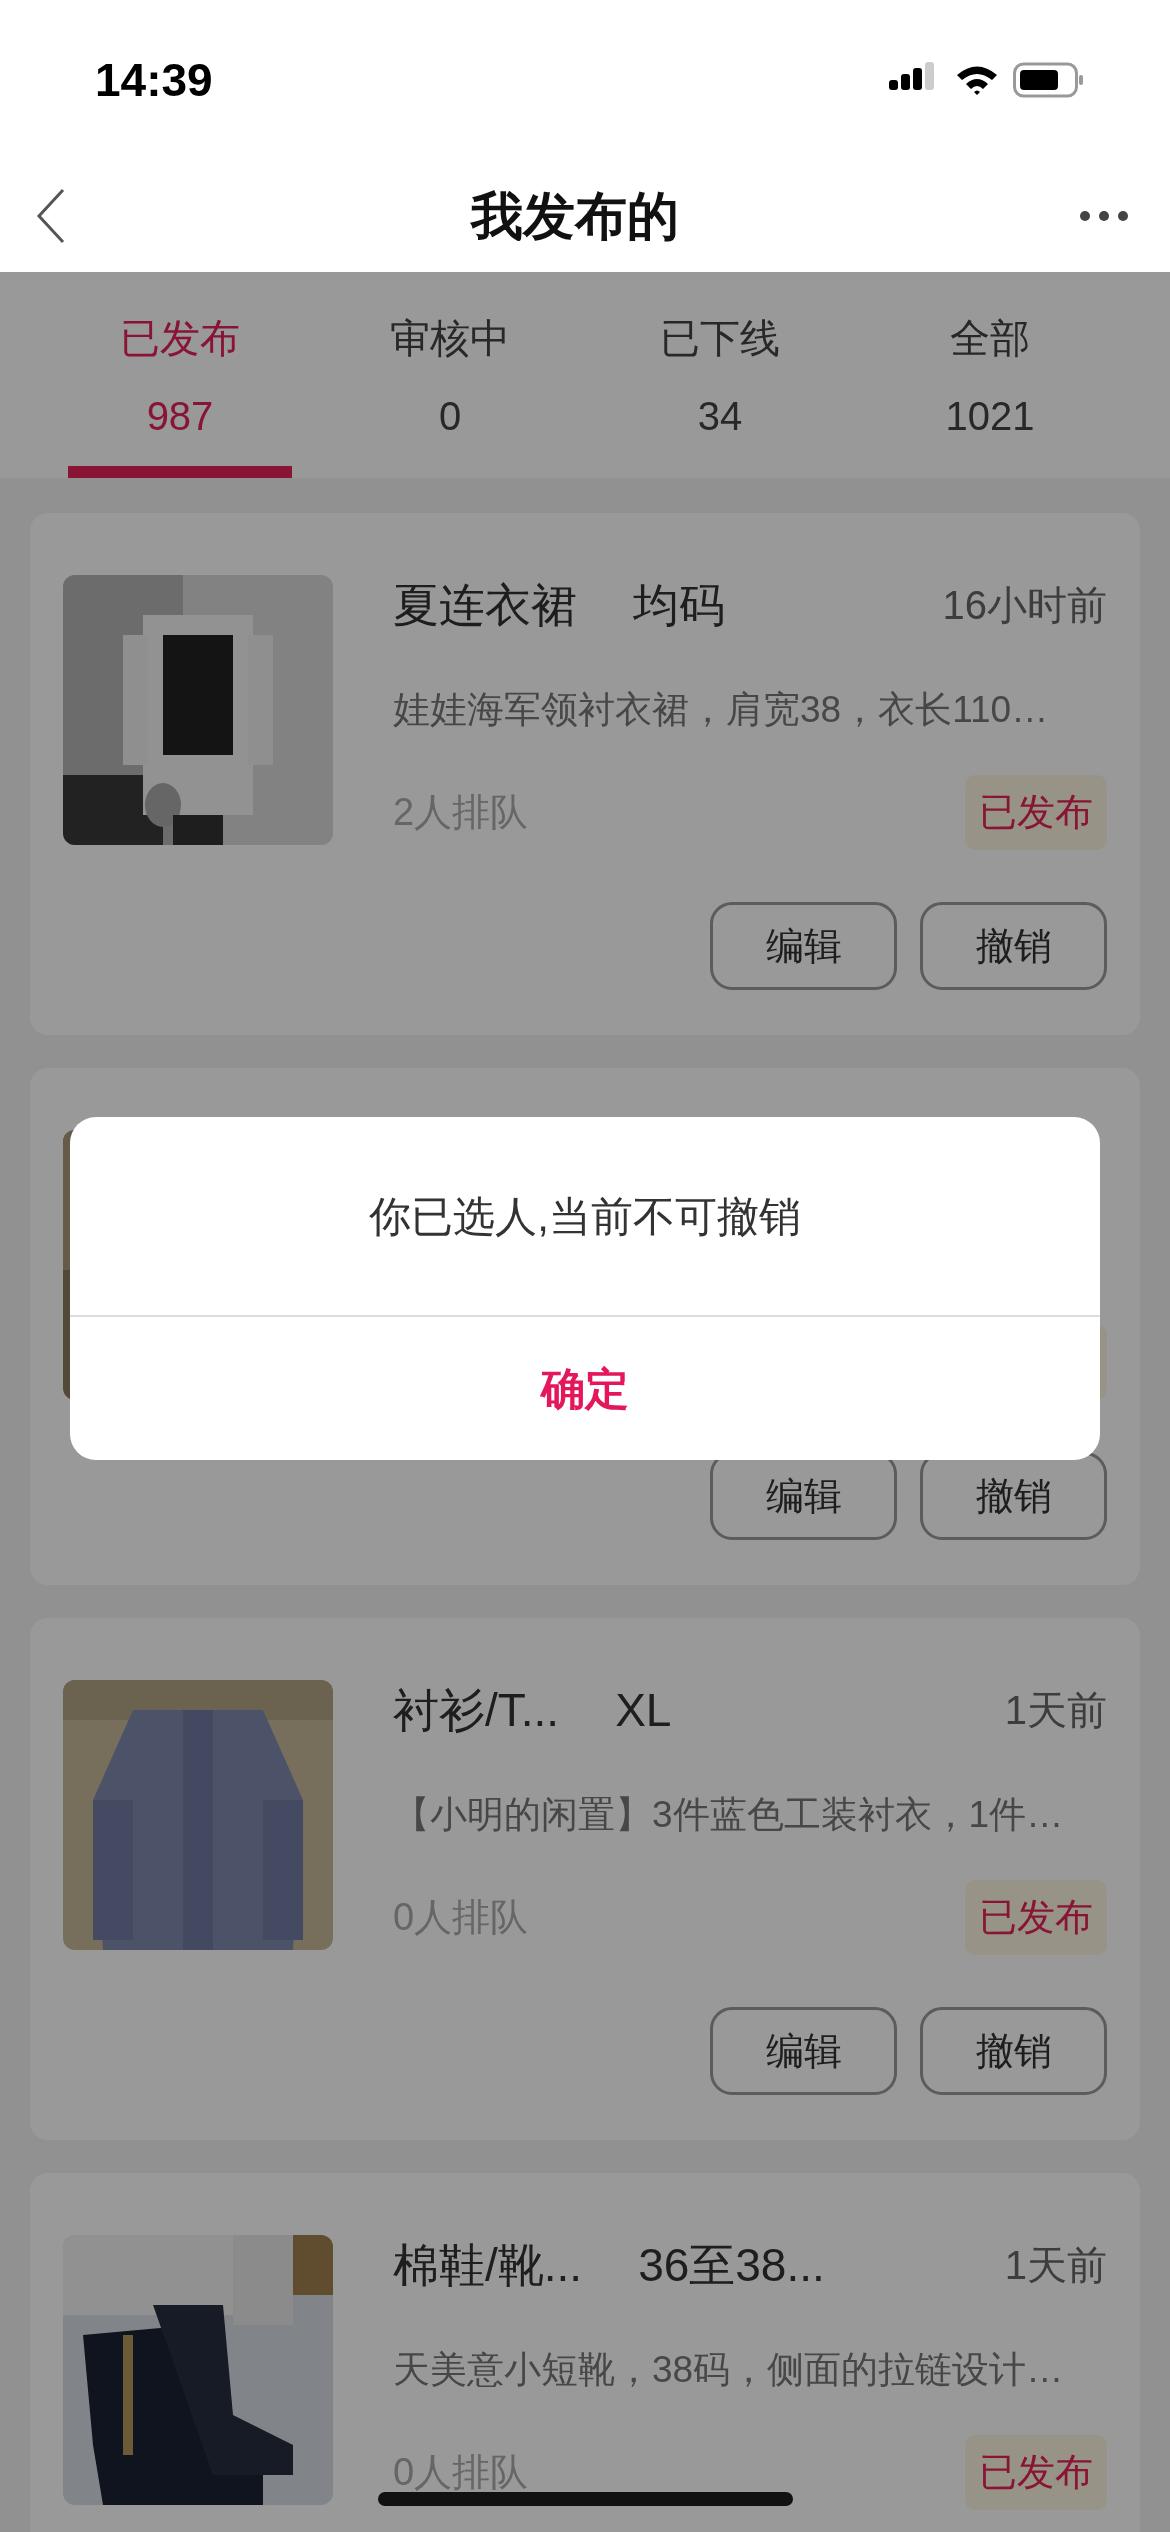 The image size is (1170, 2532). What do you see at coordinates (585, 1216) in the screenshot?
I see `dialog-message: 你已选人,当前不可撤销` at bounding box center [585, 1216].